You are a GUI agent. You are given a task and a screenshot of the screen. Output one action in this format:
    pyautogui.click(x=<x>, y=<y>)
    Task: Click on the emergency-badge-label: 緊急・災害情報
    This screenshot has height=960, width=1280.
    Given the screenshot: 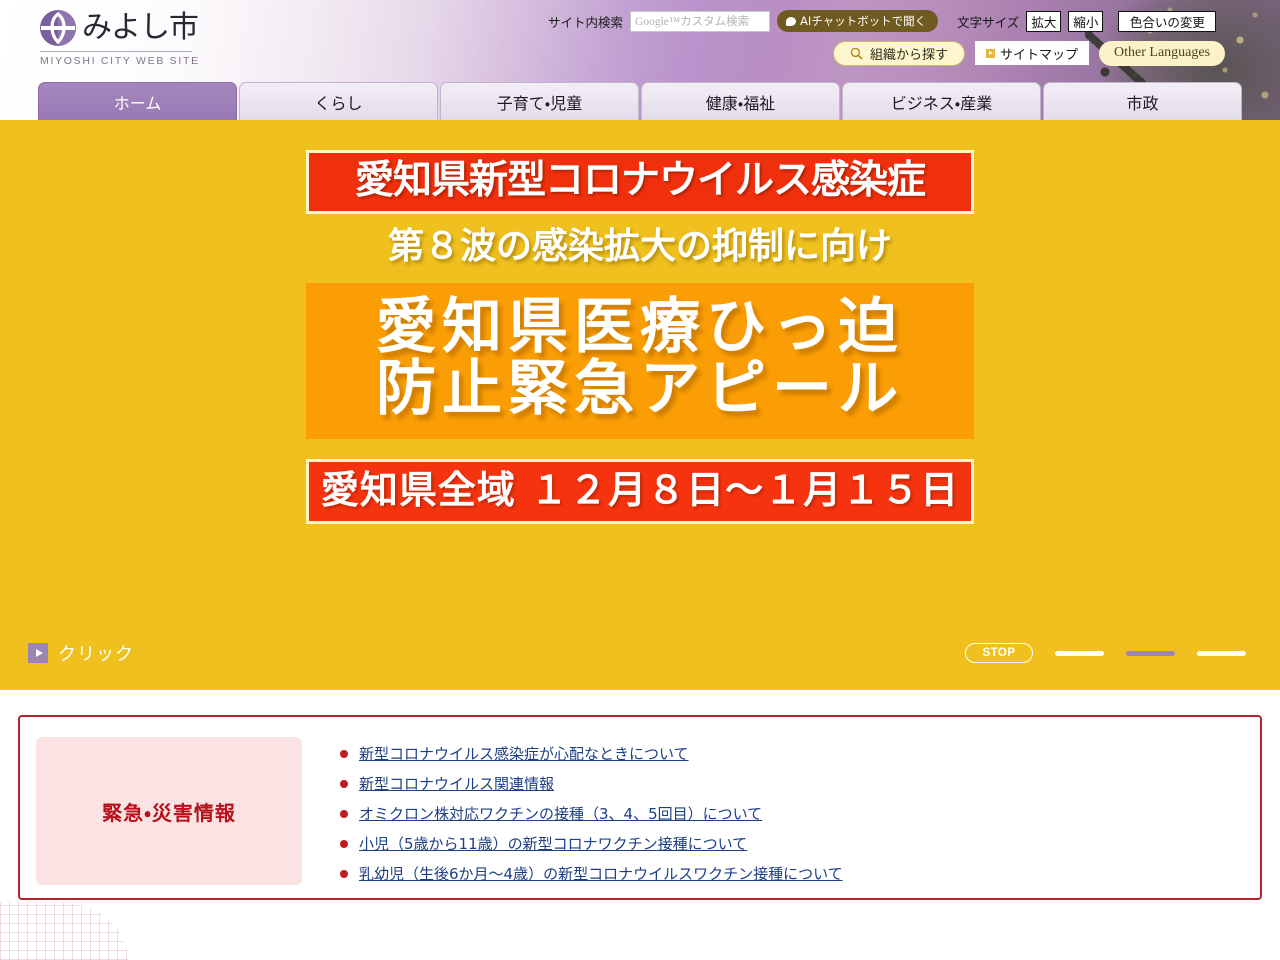 What is the action you would take?
    pyautogui.click(x=169, y=812)
    